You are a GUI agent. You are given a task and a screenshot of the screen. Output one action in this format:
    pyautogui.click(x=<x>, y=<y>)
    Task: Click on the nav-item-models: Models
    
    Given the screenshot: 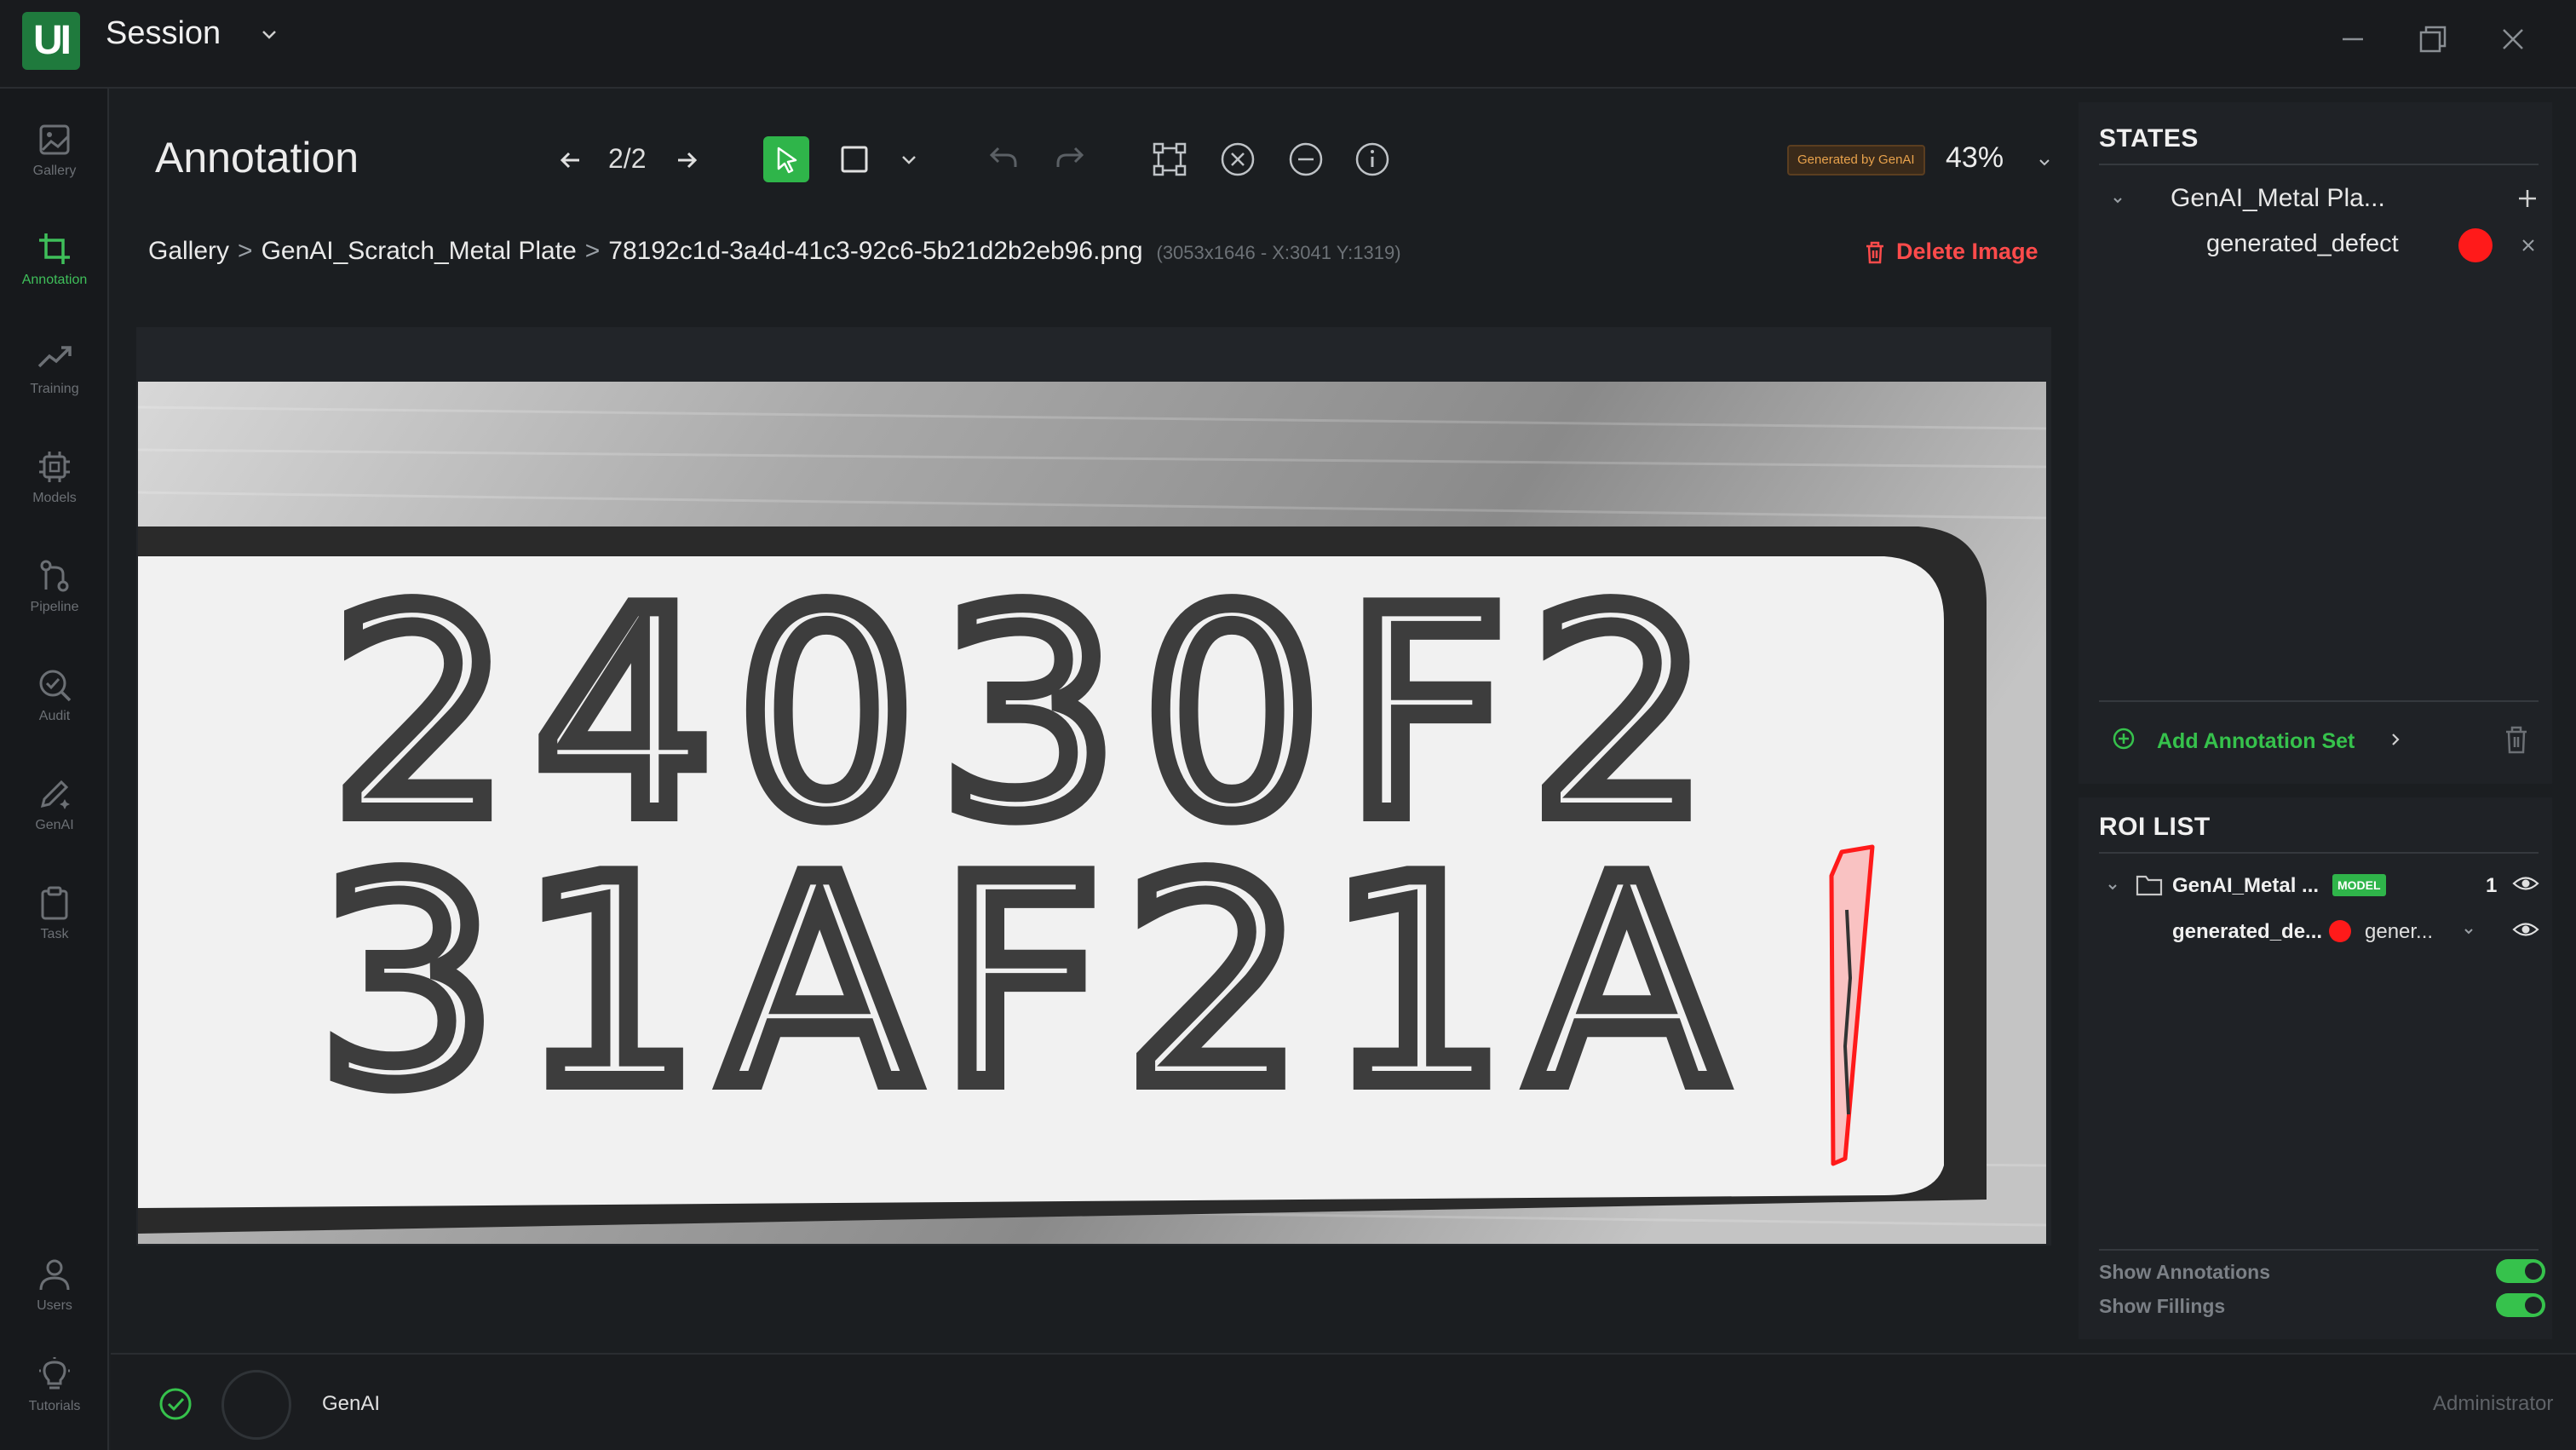 What is the action you would take?
    pyautogui.click(x=55, y=479)
    